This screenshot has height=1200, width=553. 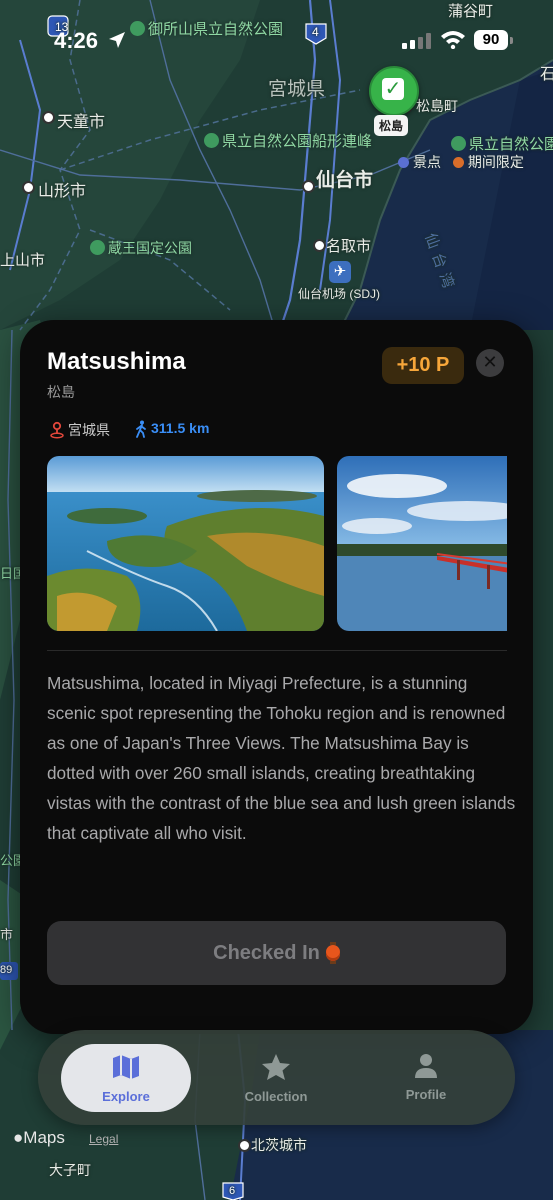 I want to click on map-label-kitaibaraki: 北茨城市, so click(x=279, y=1145).